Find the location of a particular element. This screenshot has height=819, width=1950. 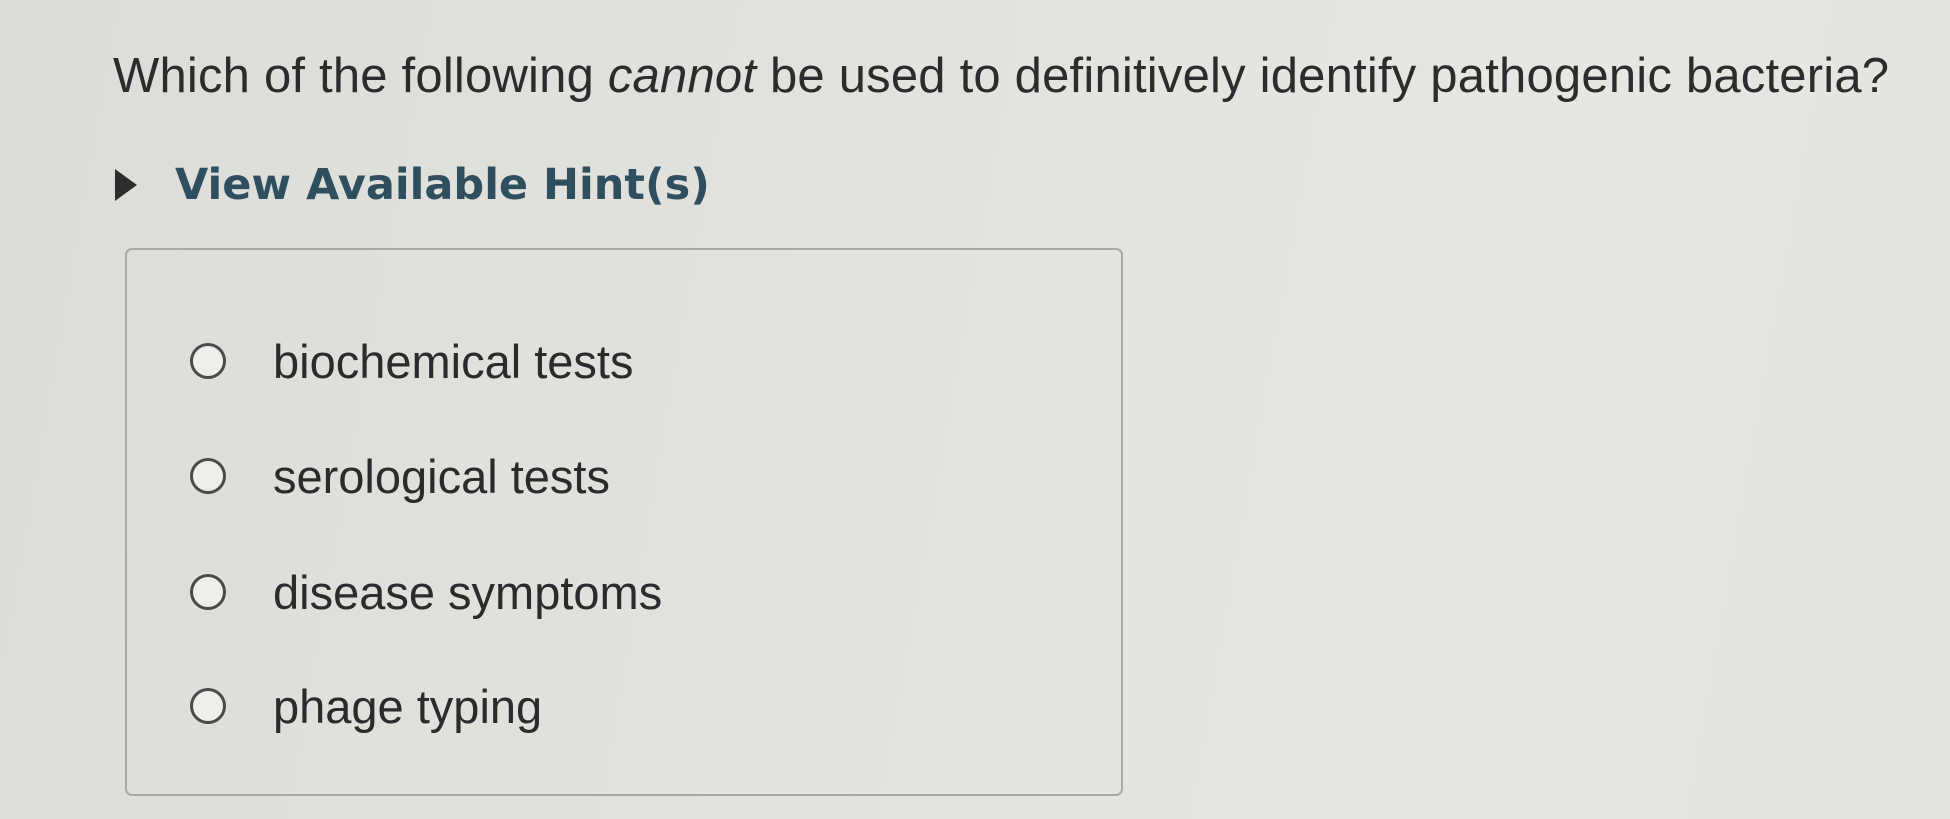

answer-option: disease symptoms is located at coordinates (426, 592).